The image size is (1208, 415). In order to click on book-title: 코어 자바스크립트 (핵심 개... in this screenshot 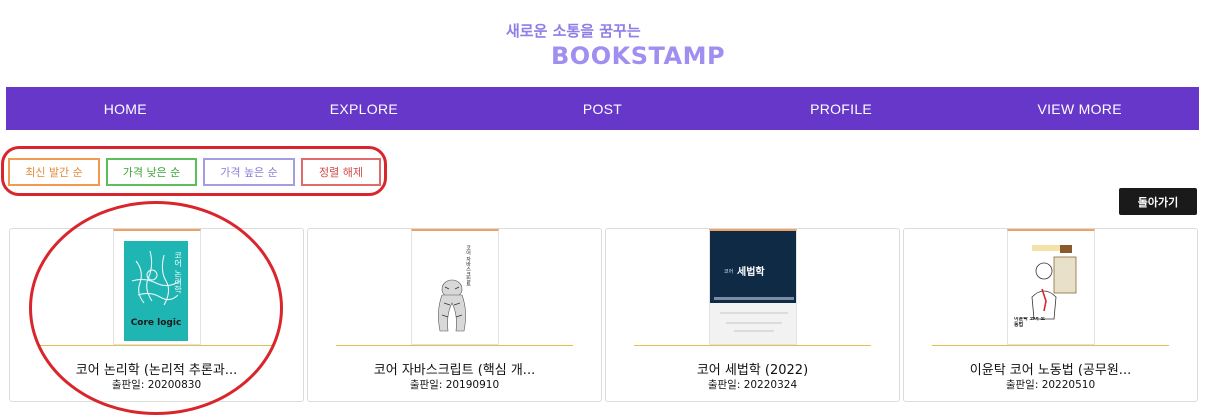, I will do `click(454, 368)`.